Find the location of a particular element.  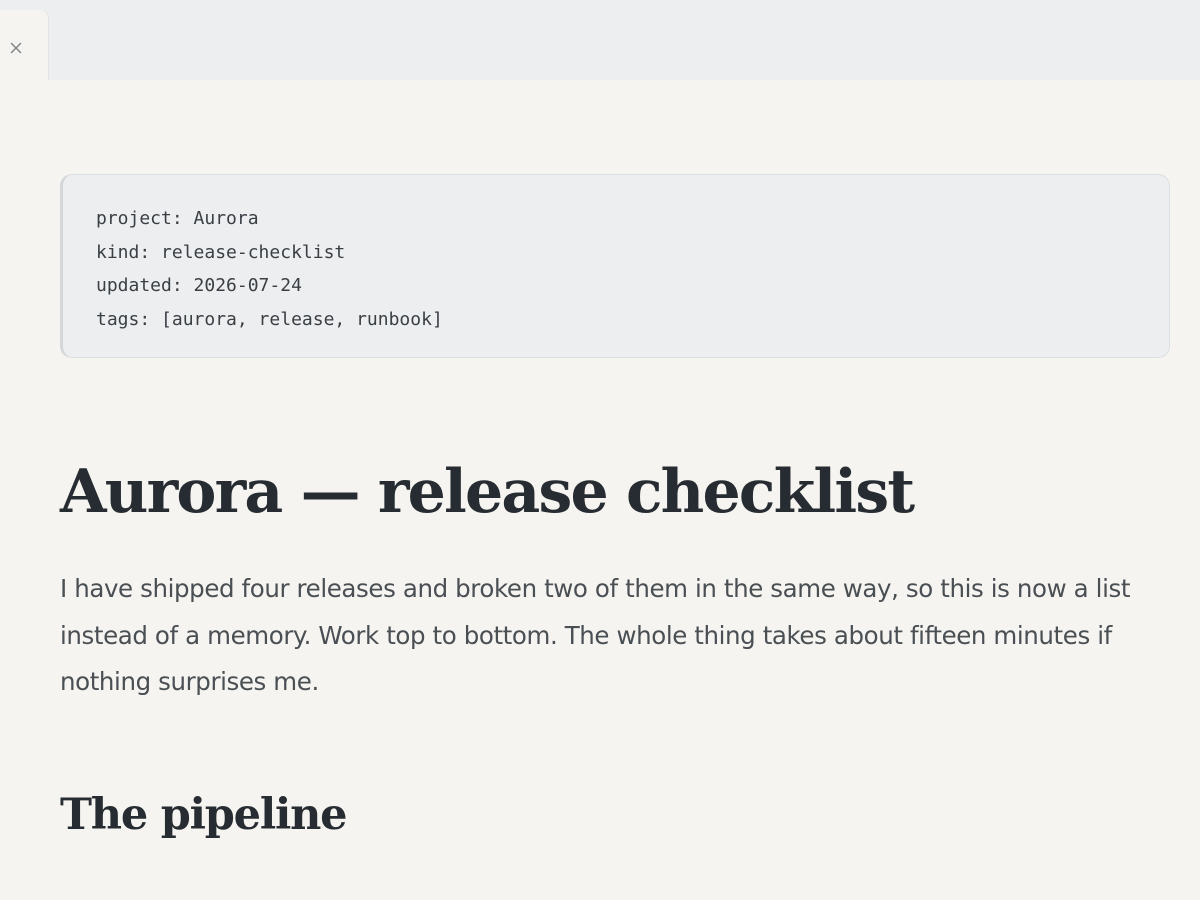

page-title: Aurora — release checklist is located at coordinates (487, 492).